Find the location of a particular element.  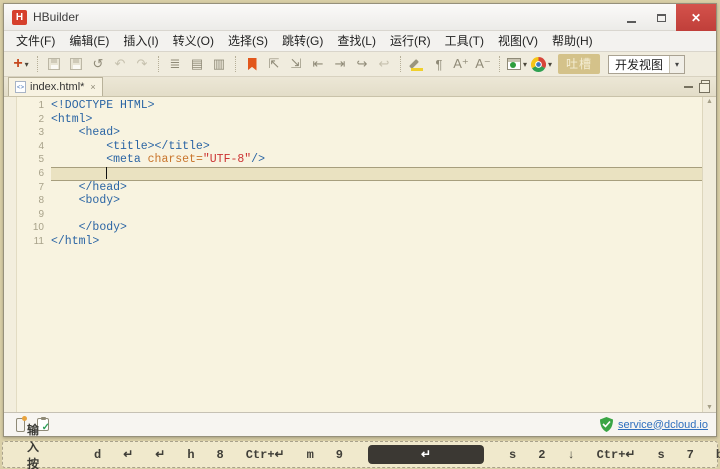

menu-item-3: 插入(I) is located at coordinates (140, 41).